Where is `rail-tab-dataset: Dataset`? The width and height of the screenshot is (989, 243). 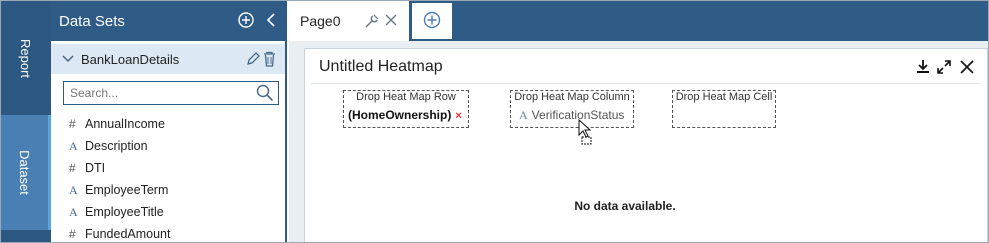
rail-tab-dataset: Dataset is located at coordinates (26, 172).